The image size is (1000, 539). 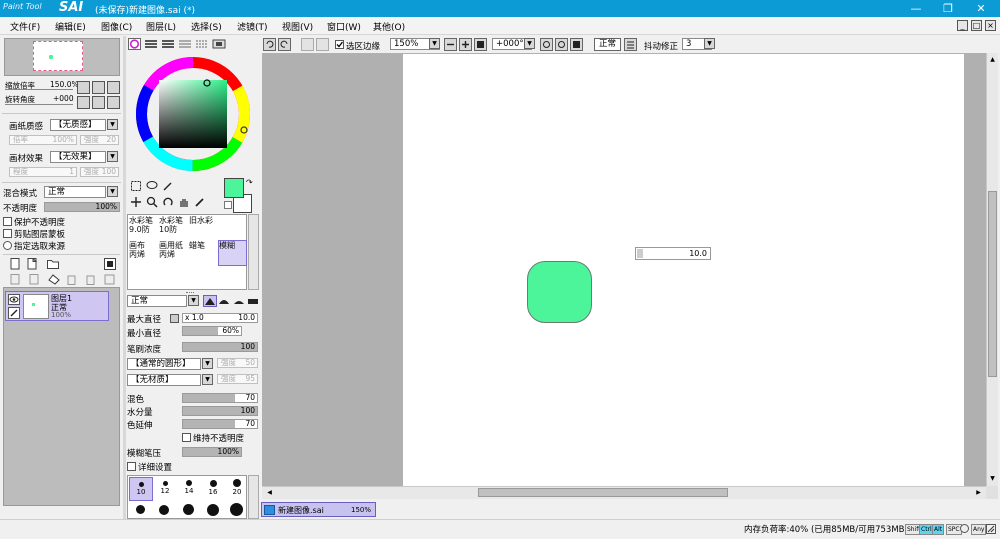 I want to click on water-slider: 100, so click(x=220, y=411).